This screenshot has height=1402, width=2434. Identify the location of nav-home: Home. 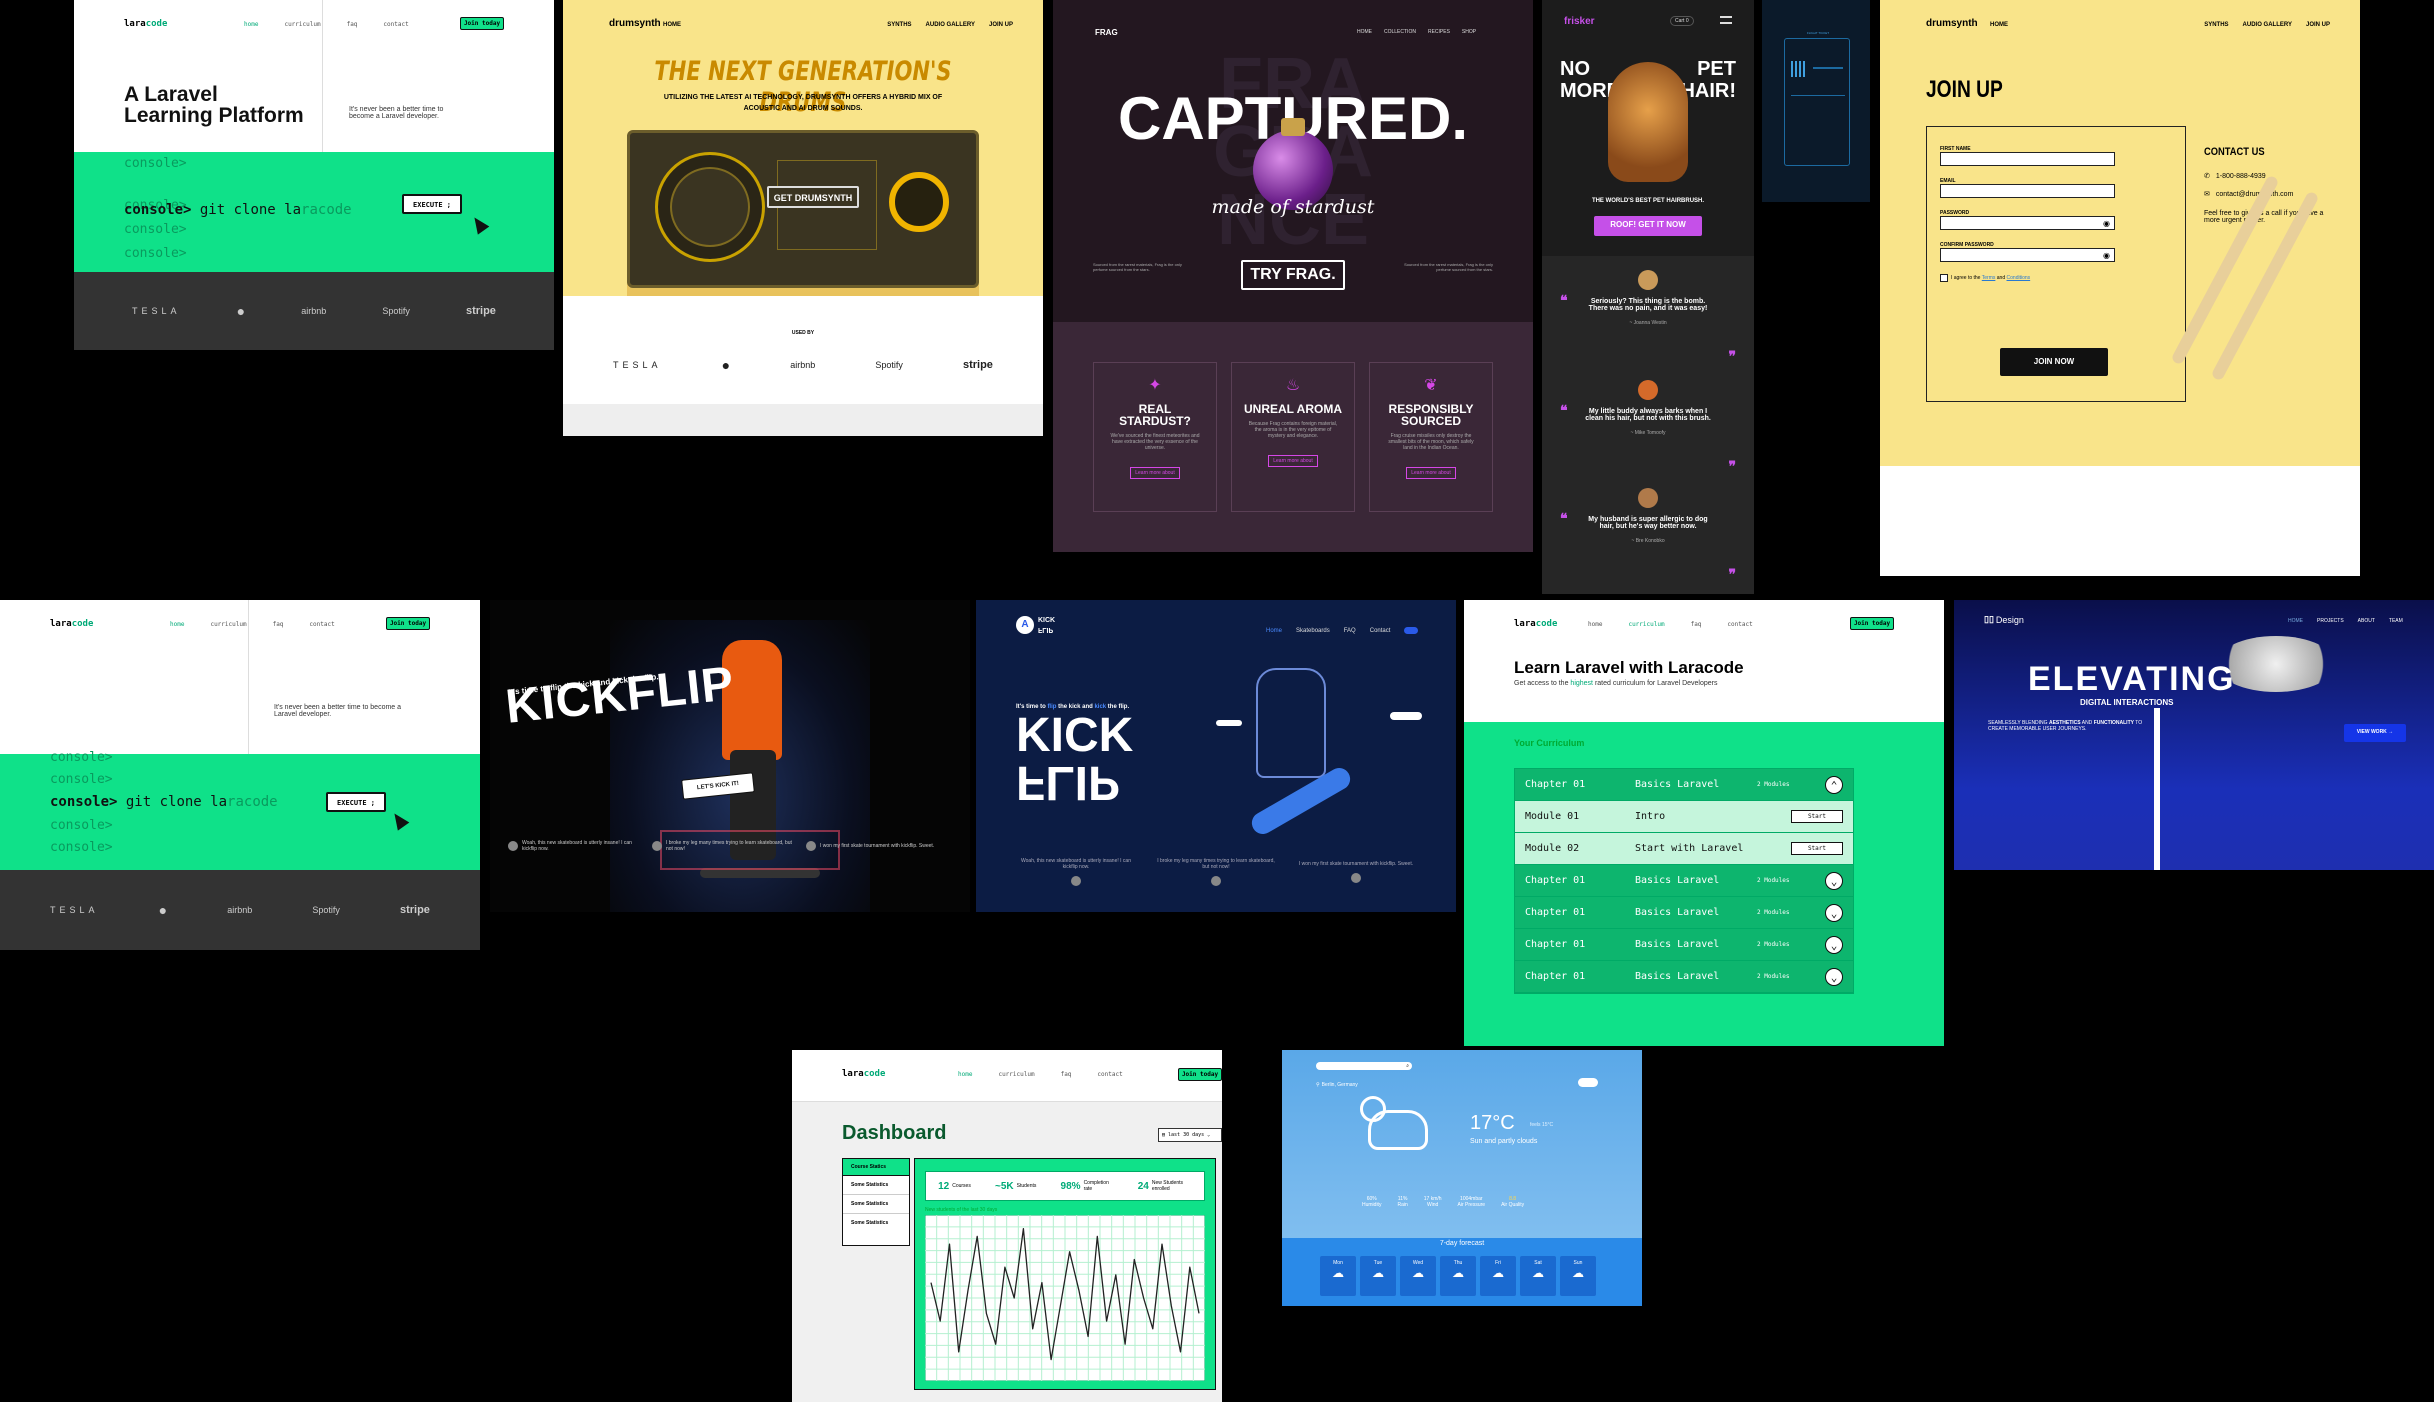
(1274, 631).